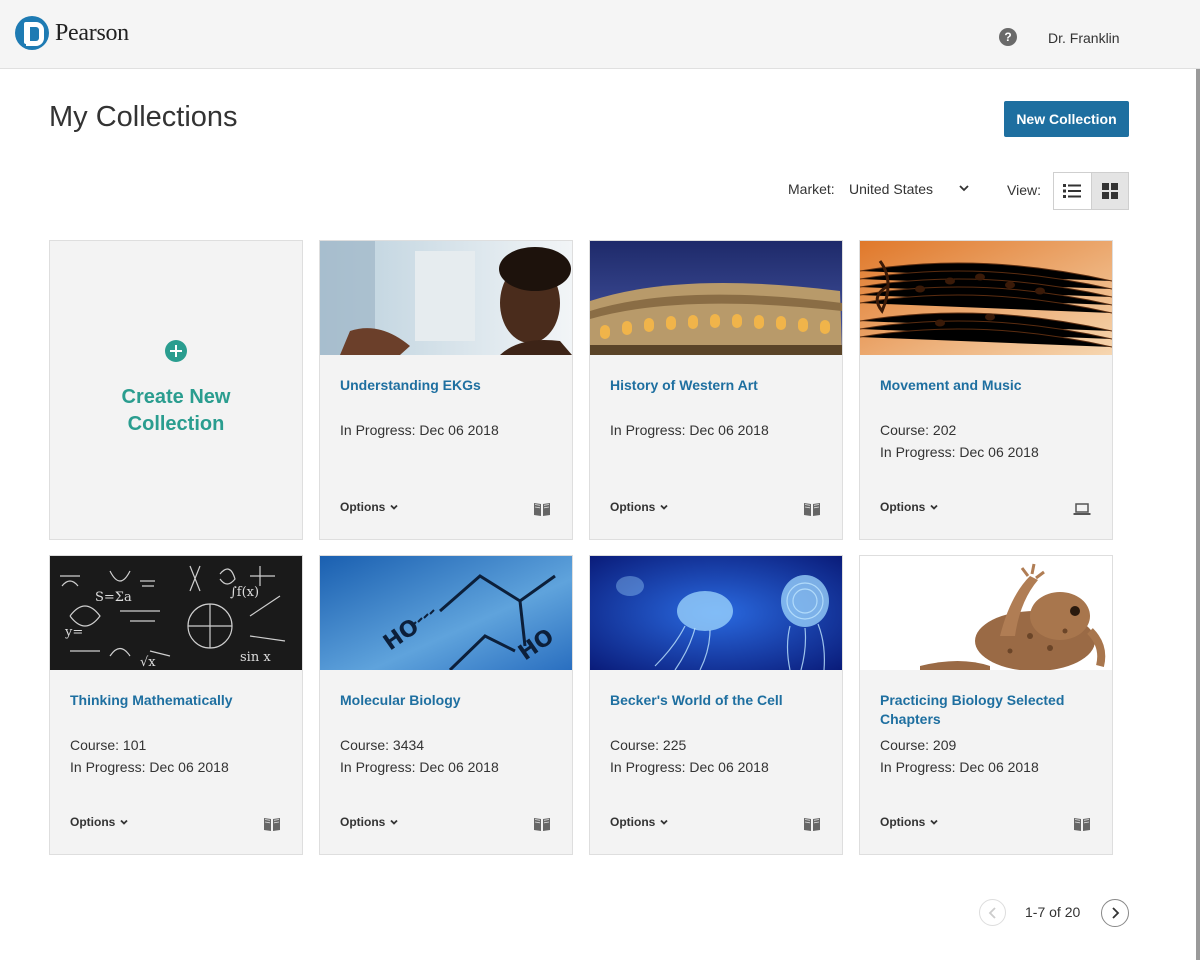  What do you see at coordinates (143, 117) in the screenshot?
I see `page-title: My Collections` at bounding box center [143, 117].